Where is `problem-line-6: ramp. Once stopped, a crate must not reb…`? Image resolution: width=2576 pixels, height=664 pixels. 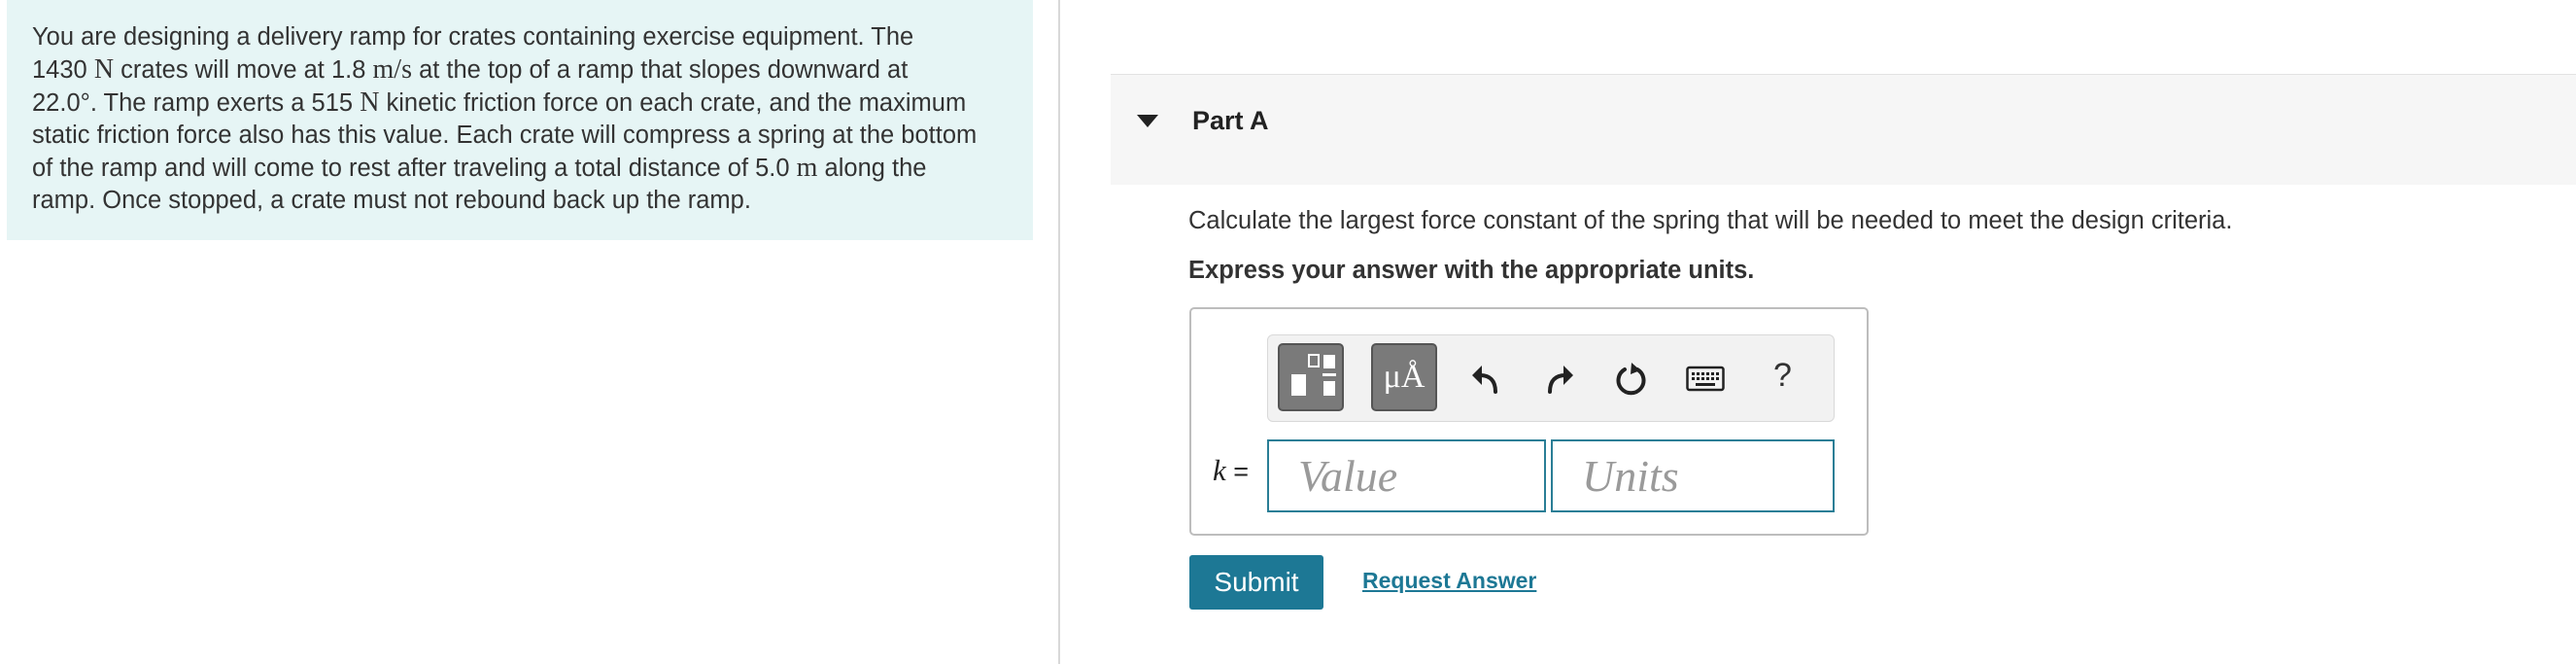 problem-line-6: ramp. Once stopped, a crate must not reb… is located at coordinates (392, 200).